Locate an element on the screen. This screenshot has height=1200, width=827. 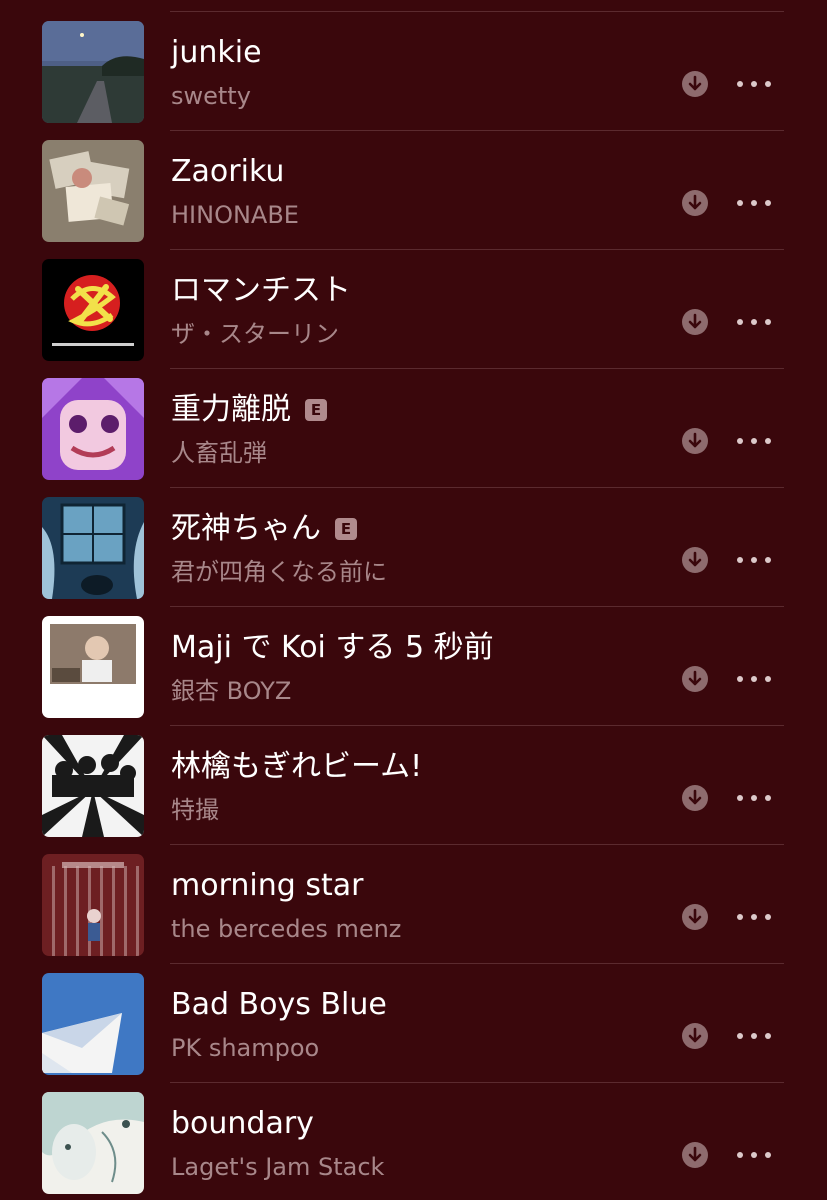
song-row-8: morning star the bercedes menz is located at coordinates (413, 904).